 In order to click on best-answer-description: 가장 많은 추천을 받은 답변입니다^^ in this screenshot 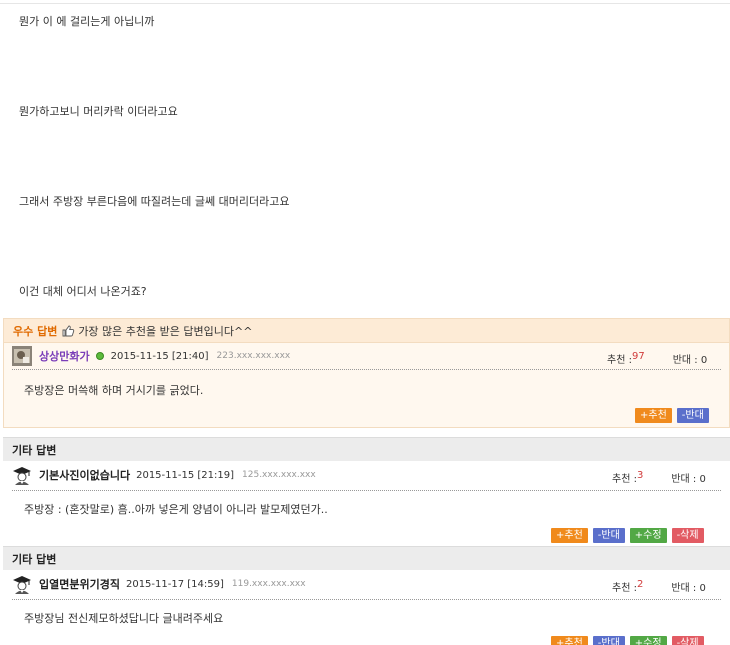, I will do `click(165, 331)`.